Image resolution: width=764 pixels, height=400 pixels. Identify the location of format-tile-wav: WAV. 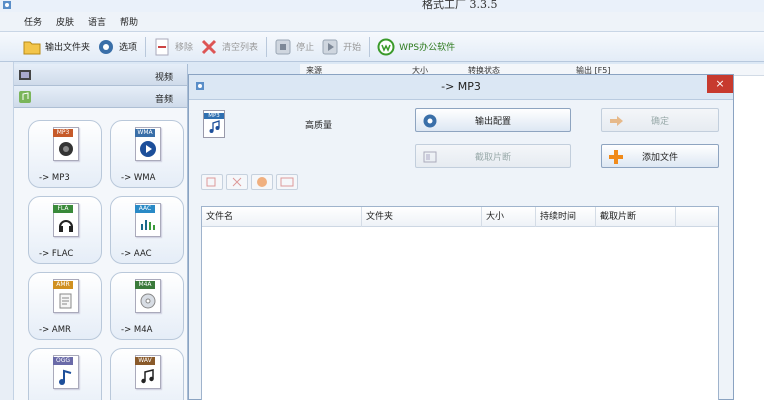
(147, 374).